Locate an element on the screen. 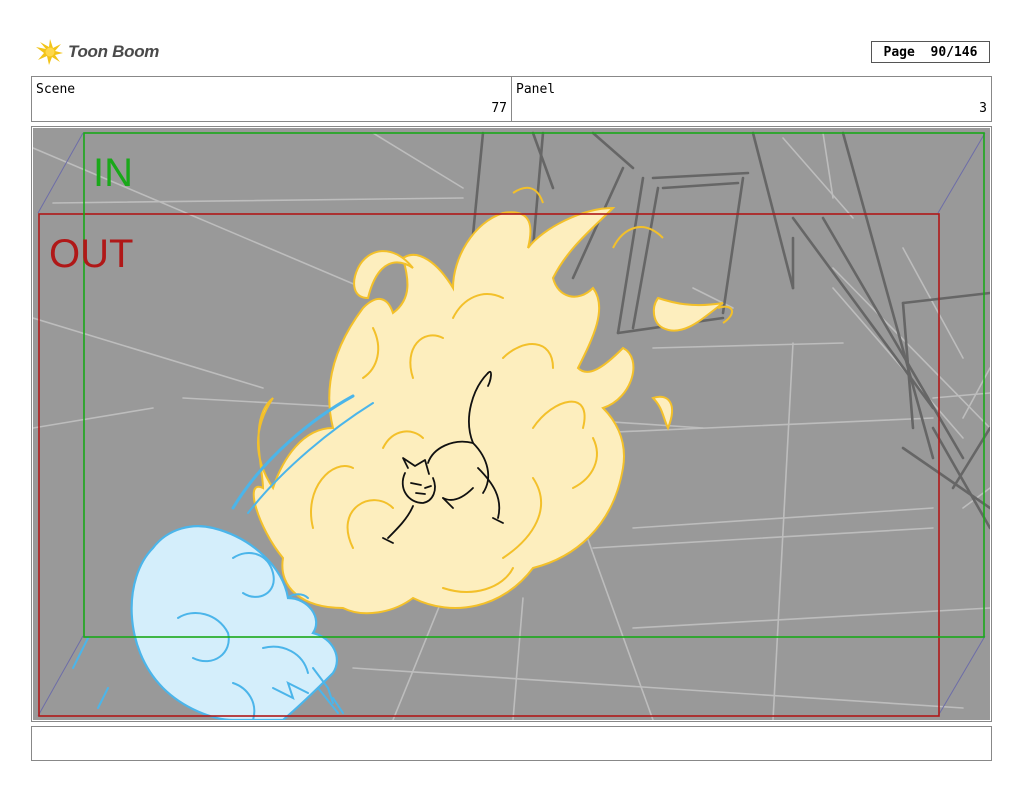 Image resolution: width=1024 pixels, height=791 pixels. page-value: 90/146 is located at coordinates (954, 52).